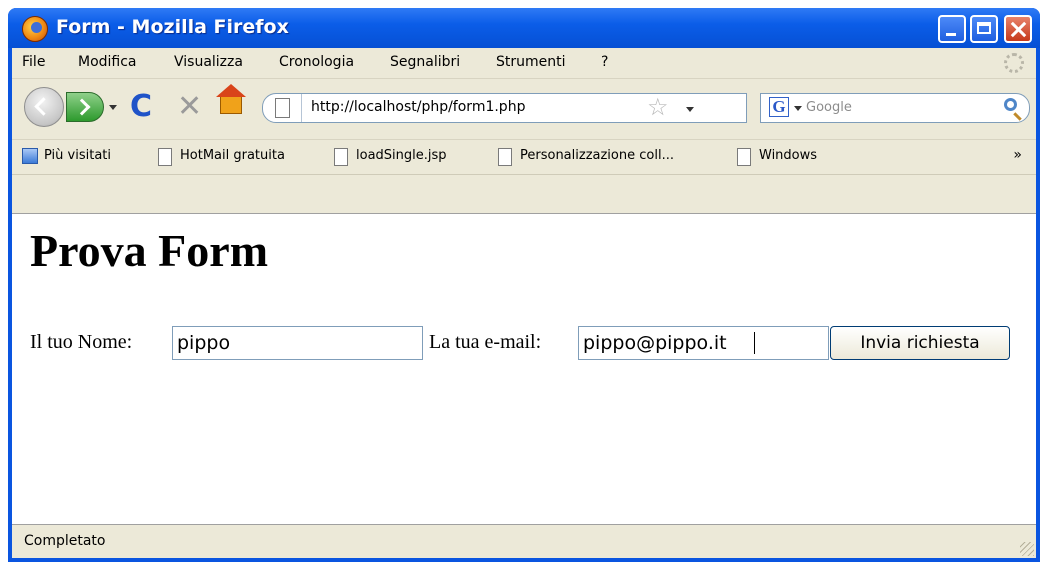 This screenshot has height=566, width=1050. Describe the element at coordinates (301, 108) in the screenshot. I see `url-divider` at that location.